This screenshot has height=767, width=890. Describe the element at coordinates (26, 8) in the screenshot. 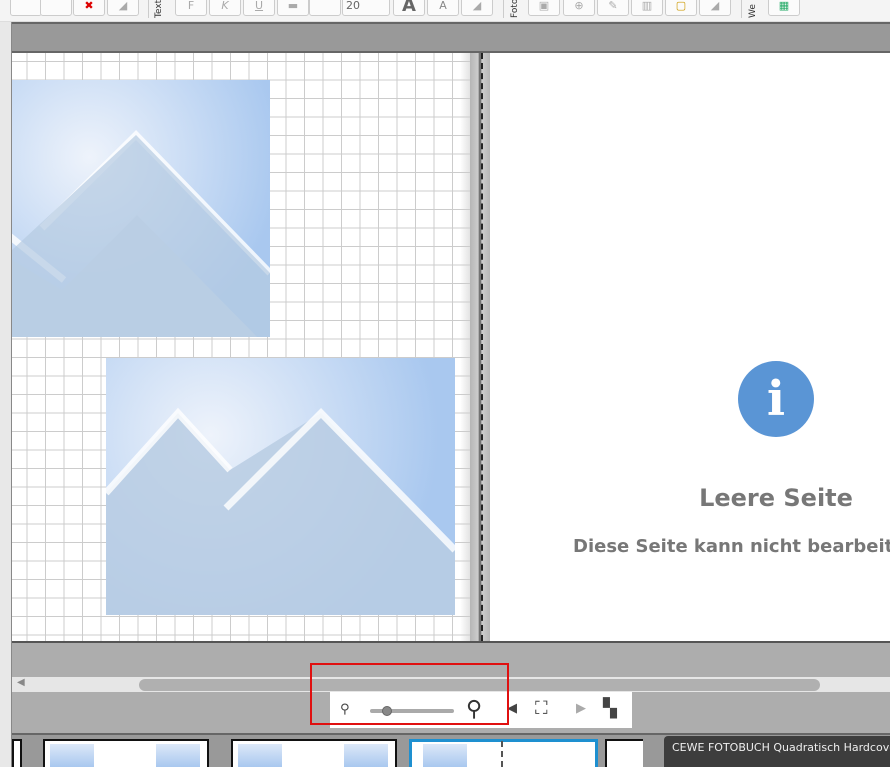

I see `copy-button` at that location.